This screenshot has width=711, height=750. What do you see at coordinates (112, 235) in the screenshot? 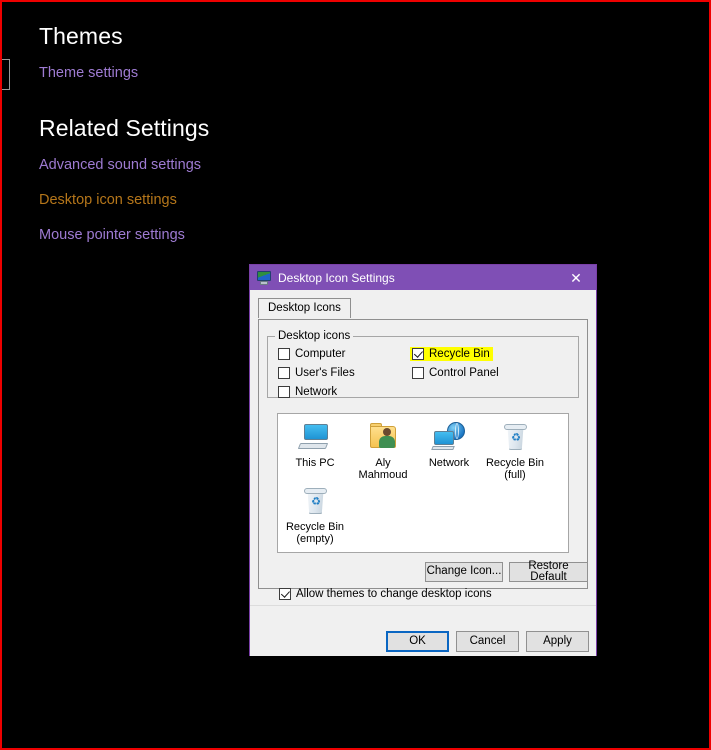
I see `link-mouse-pointer-settings: Mouse pointer settings` at bounding box center [112, 235].